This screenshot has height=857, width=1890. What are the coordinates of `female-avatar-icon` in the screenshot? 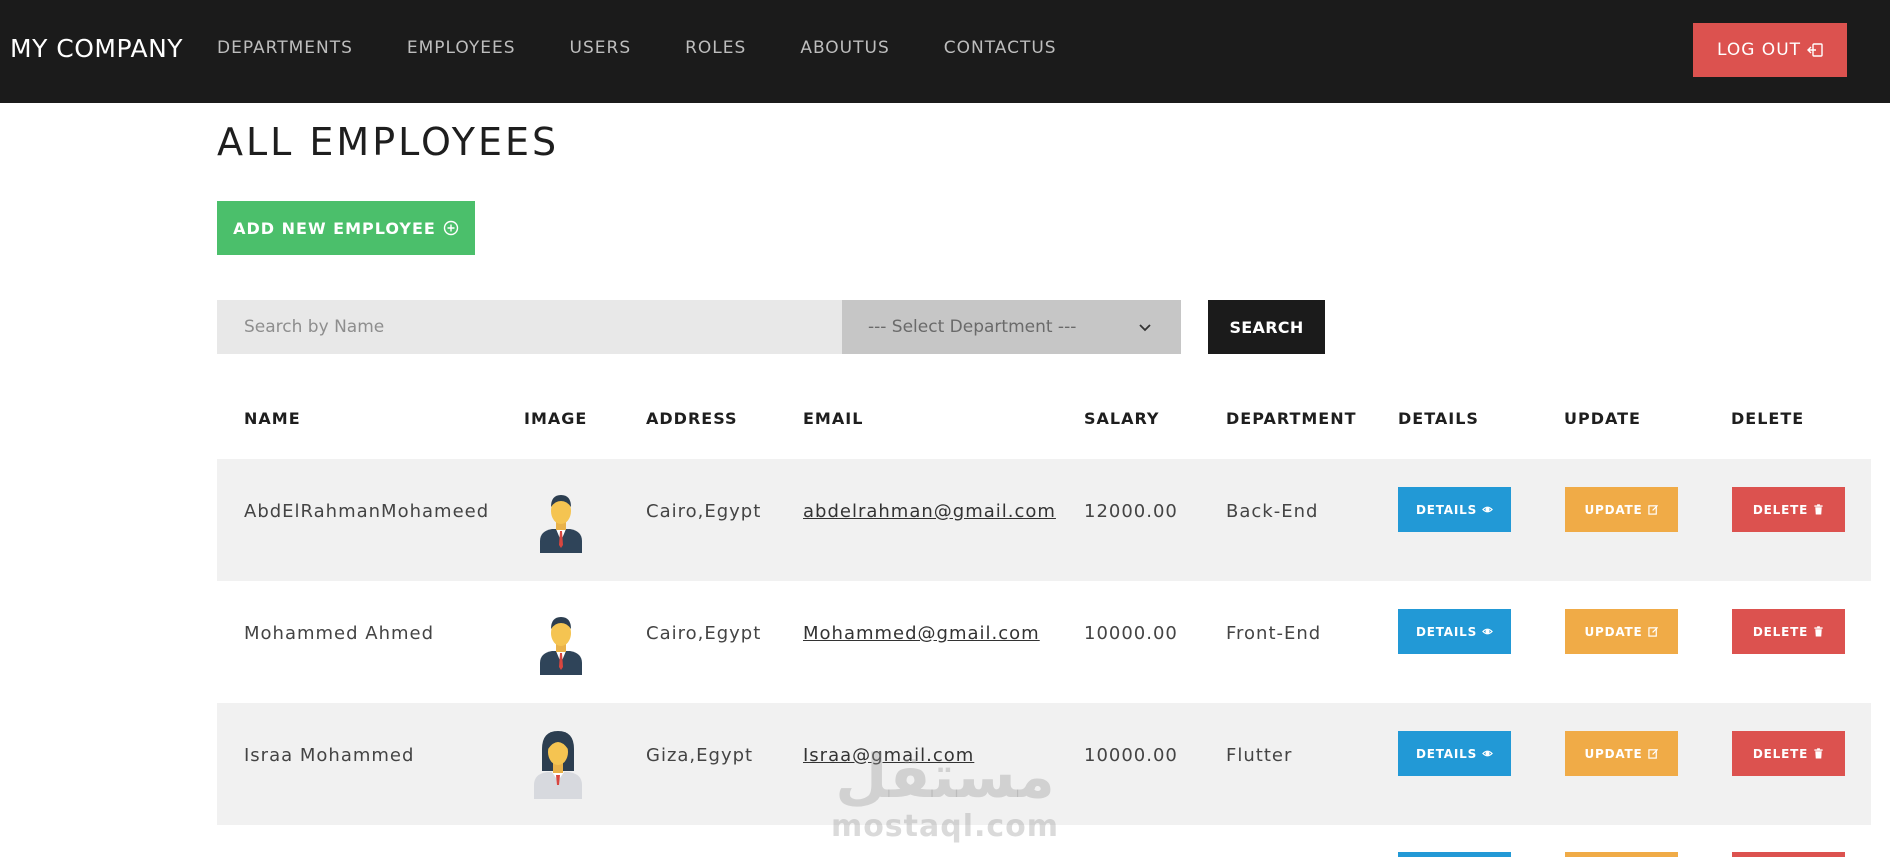 It's located at (558, 765).